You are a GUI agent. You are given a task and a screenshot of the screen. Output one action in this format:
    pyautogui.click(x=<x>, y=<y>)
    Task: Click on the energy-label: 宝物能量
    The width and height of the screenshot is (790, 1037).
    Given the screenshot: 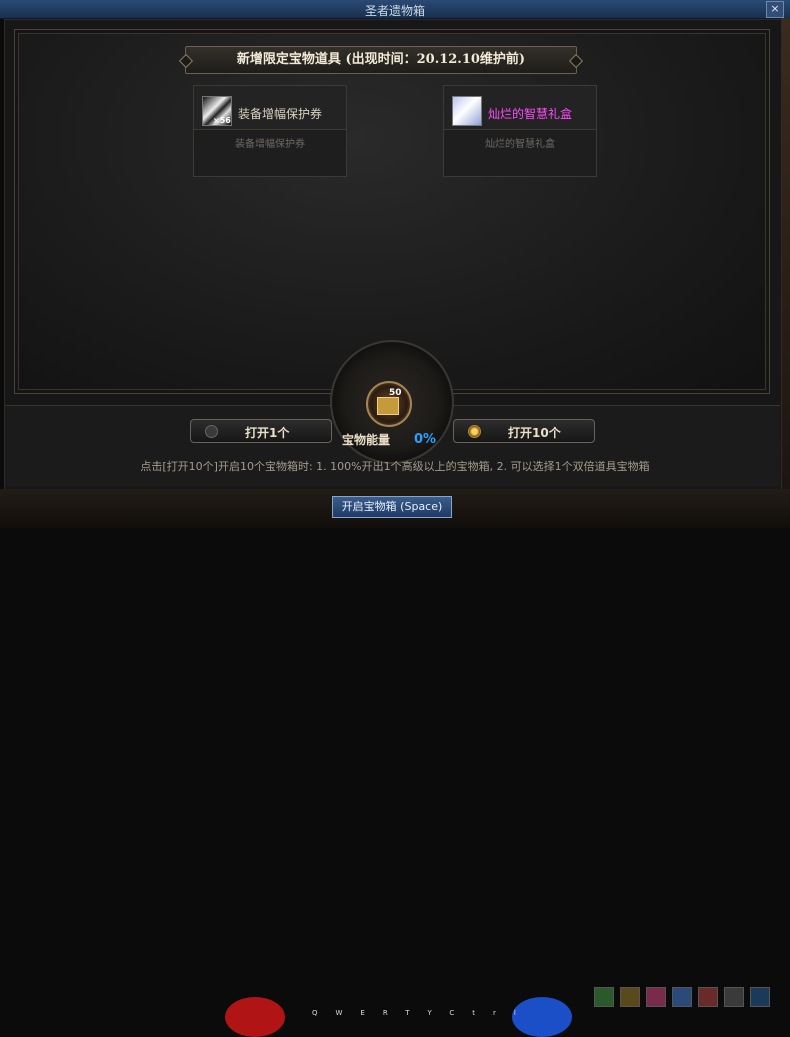 What is the action you would take?
    pyautogui.click(x=366, y=440)
    